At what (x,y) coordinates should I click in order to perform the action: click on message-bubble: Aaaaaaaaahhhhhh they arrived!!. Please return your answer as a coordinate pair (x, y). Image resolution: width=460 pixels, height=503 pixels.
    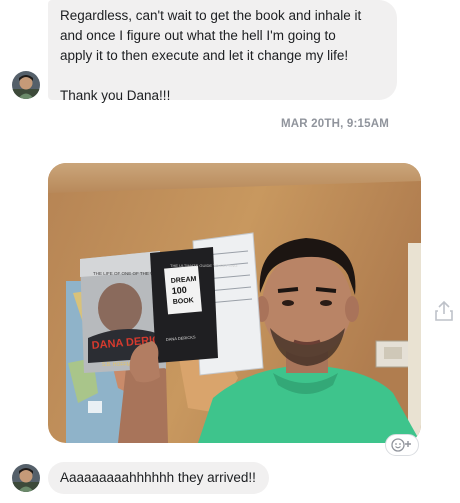
    Looking at the image, I should click on (158, 478).